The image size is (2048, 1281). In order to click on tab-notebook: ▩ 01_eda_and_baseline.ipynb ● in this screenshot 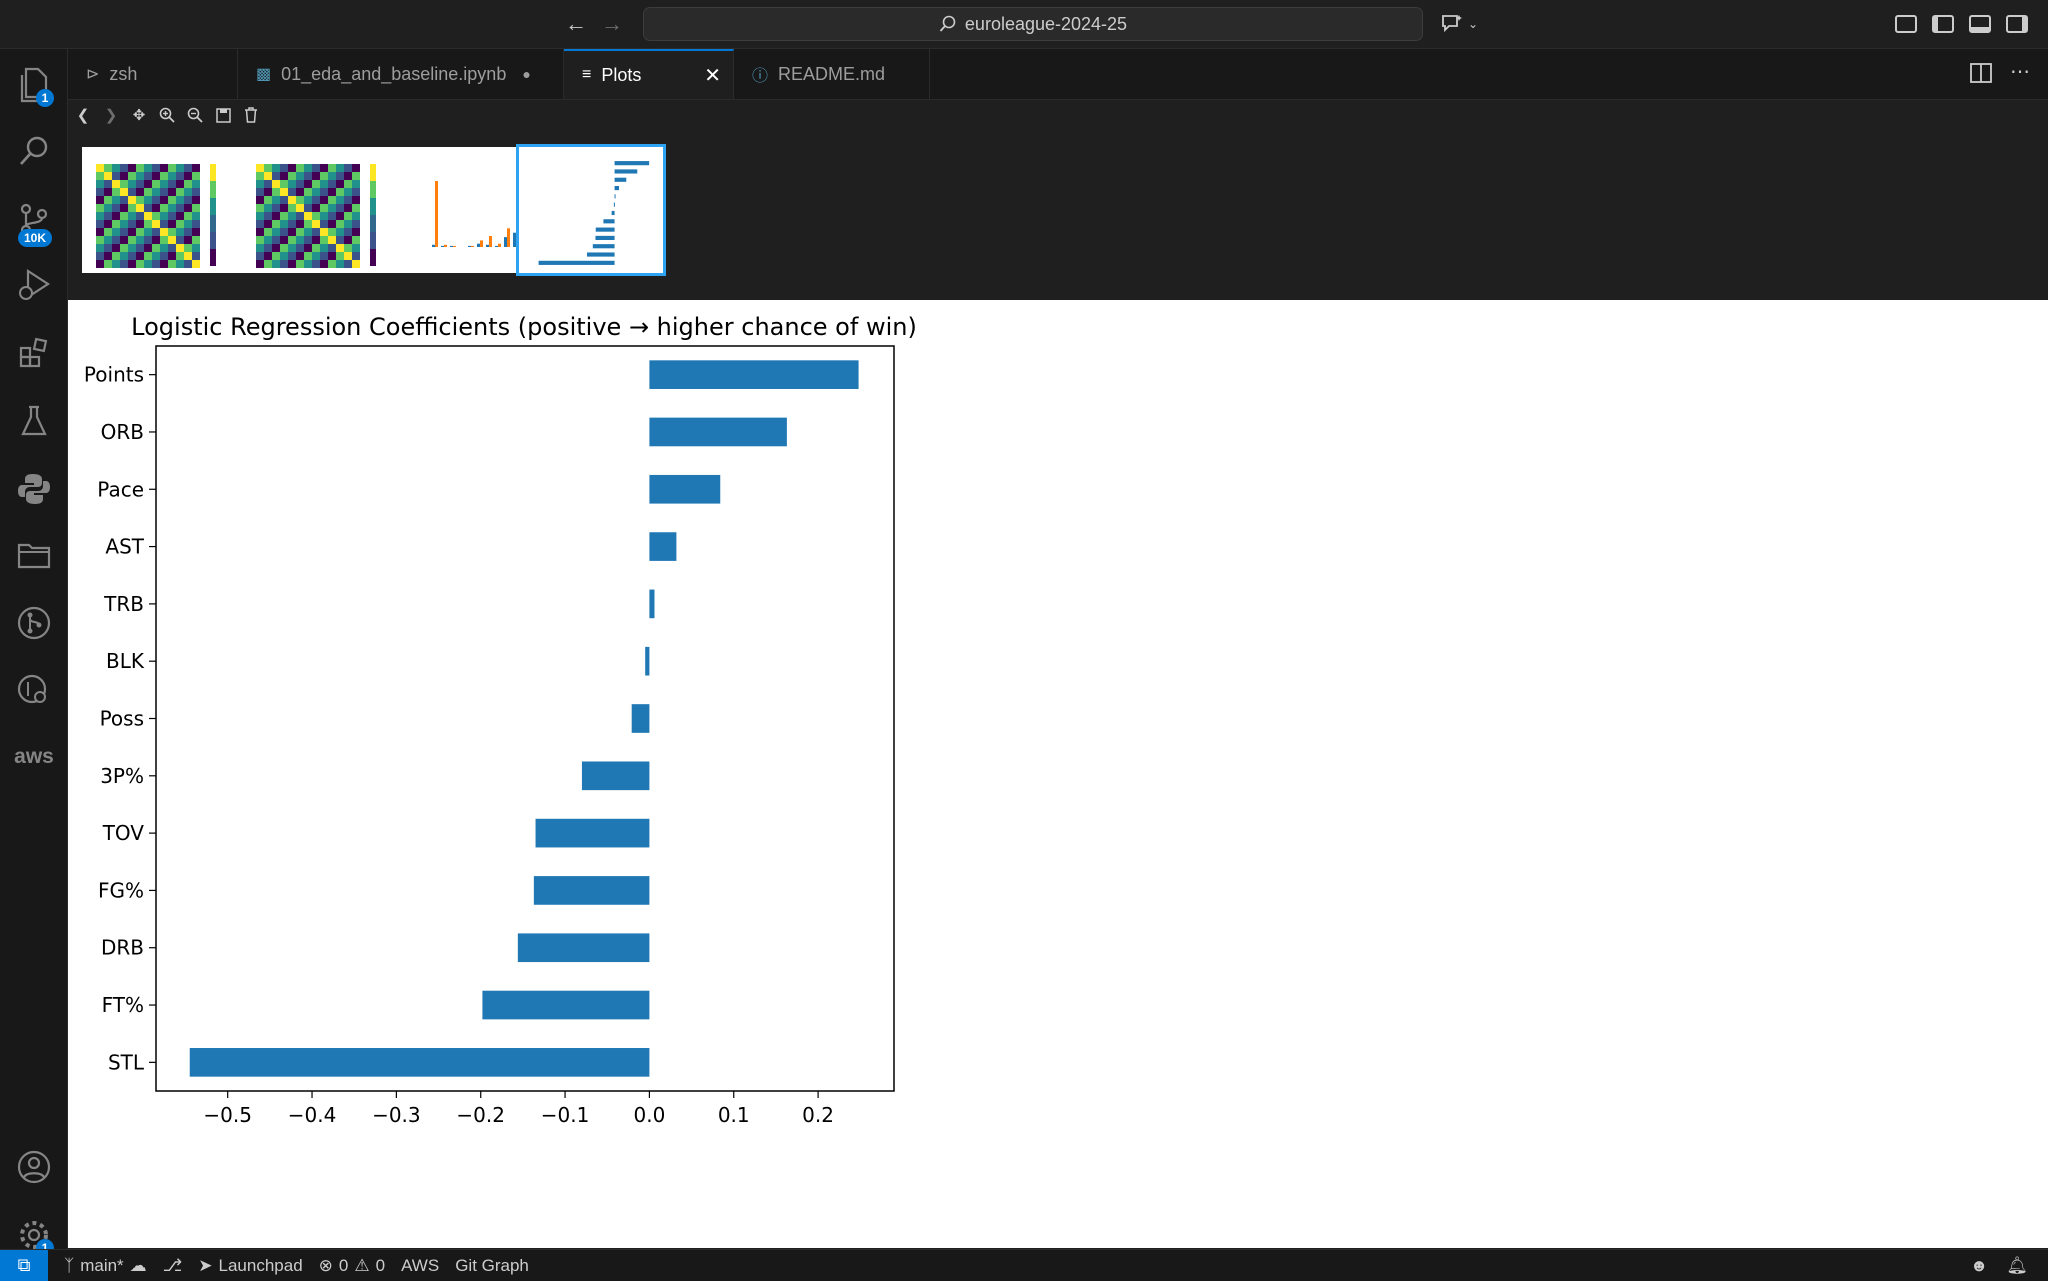, I will do `click(401, 74)`.